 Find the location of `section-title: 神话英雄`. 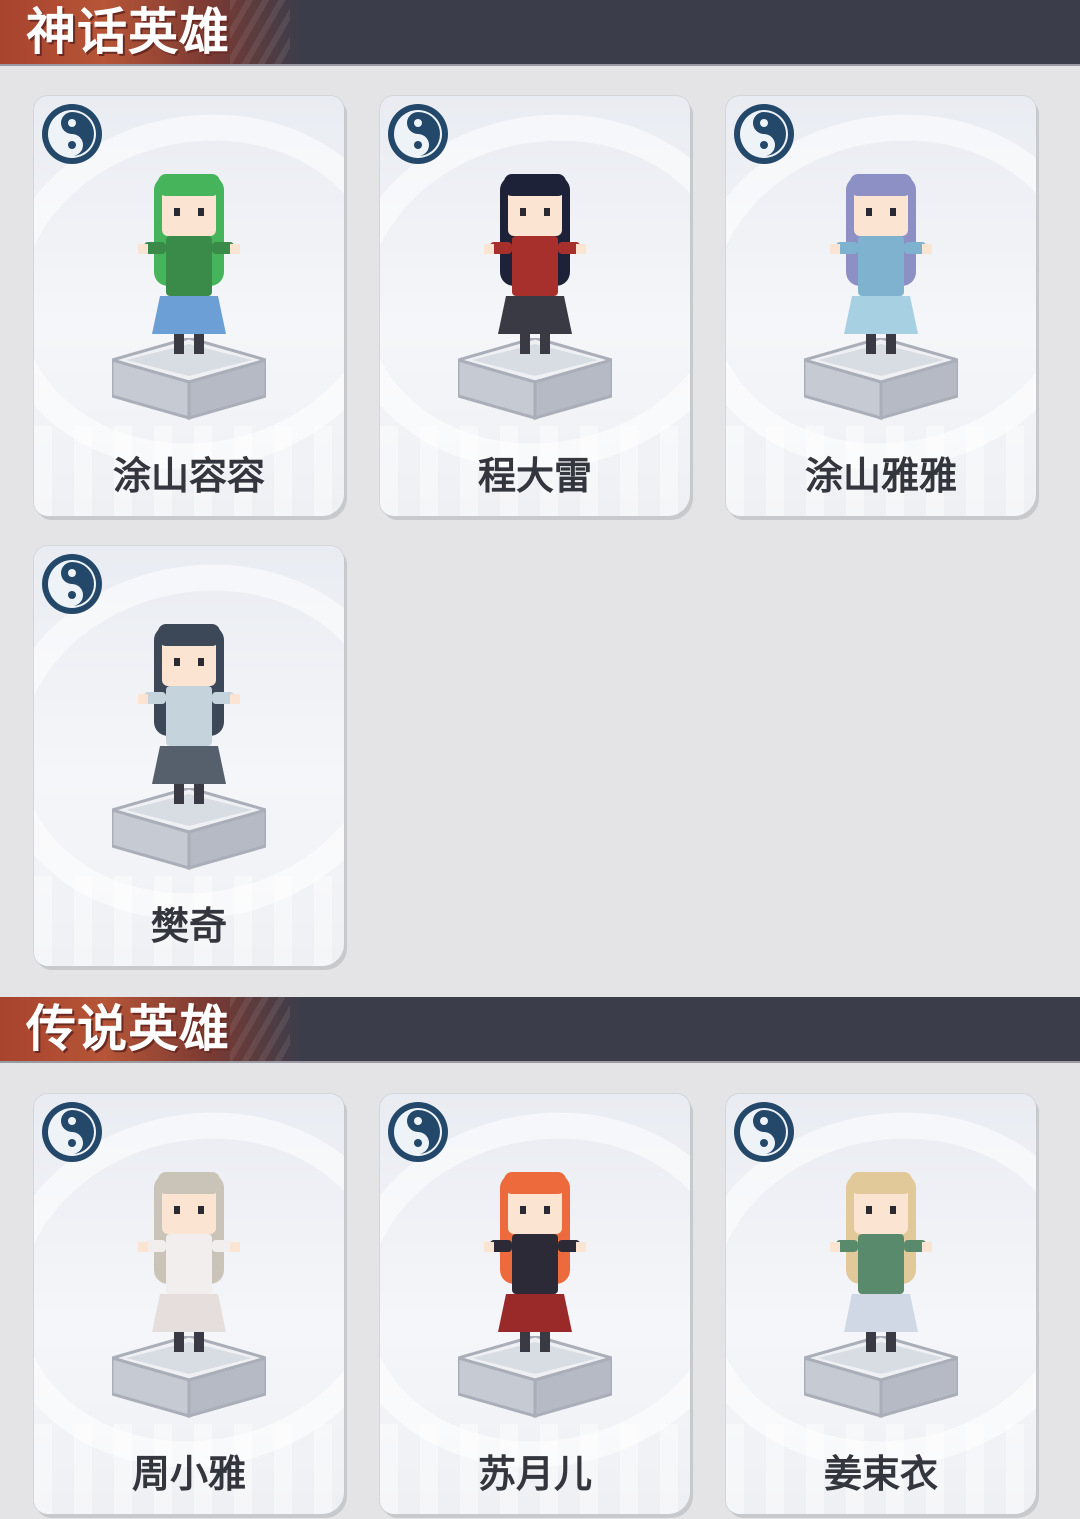

section-title: 神话英雄 is located at coordinates (128, 32).